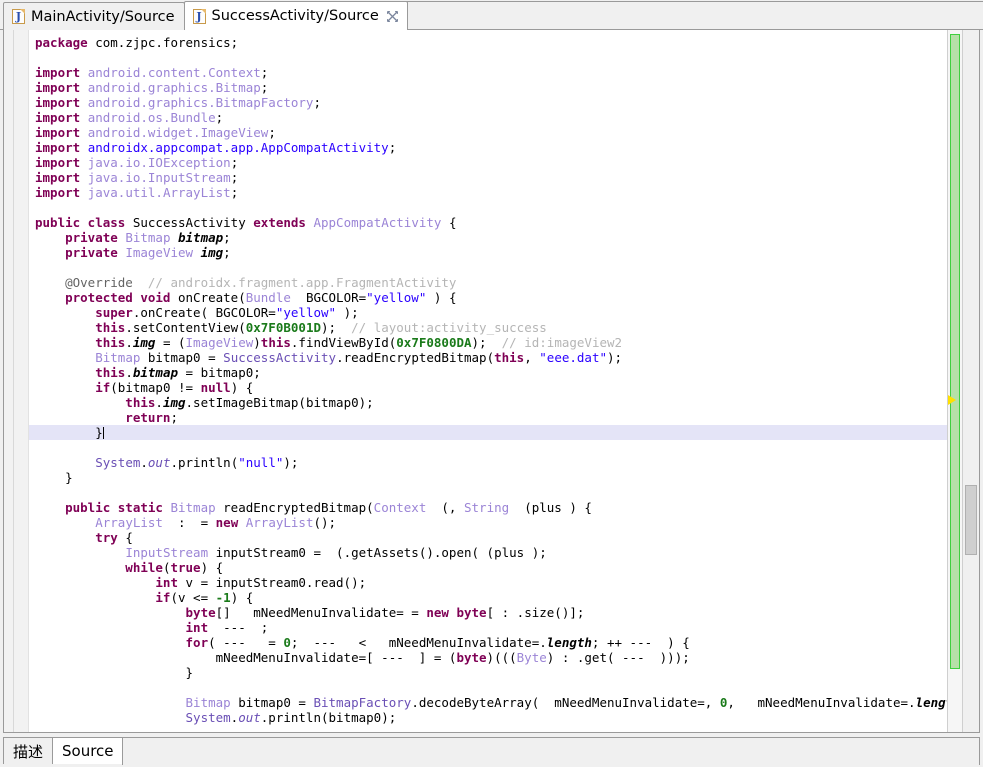  Describe the element at coordinates (103, 16) in the screenshot. I see `editor-tab-label: MainActivity/Source` at that location.